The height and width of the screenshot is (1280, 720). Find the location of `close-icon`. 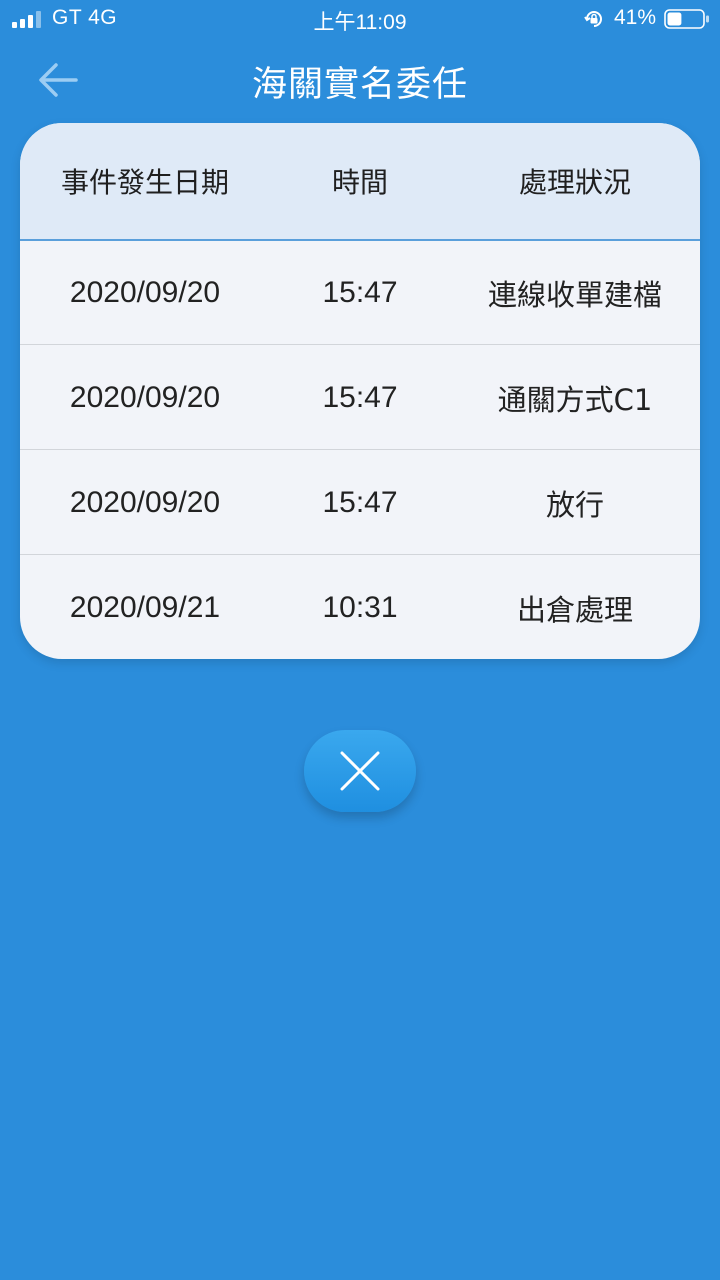

close-icon is located at coordinates (360, 771).